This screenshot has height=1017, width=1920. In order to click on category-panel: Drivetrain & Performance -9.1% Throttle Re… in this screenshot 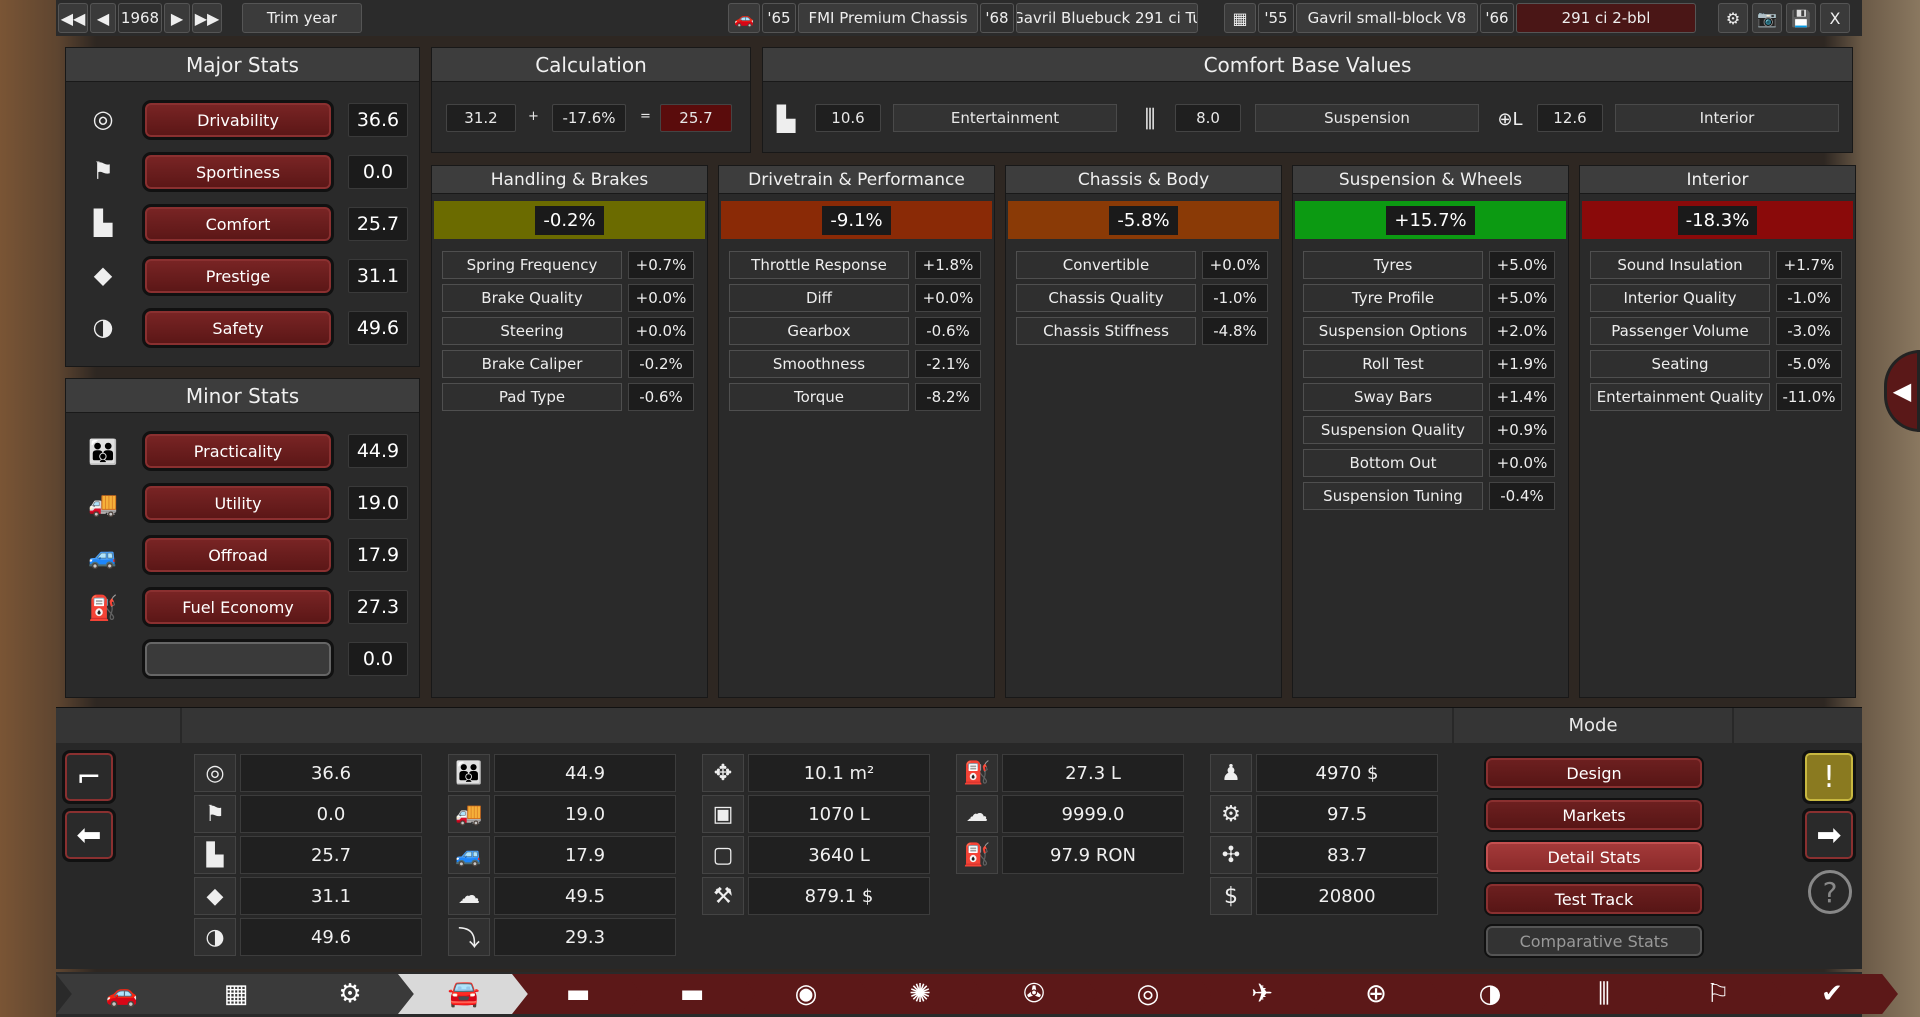, I will do `click(856, 431)`.